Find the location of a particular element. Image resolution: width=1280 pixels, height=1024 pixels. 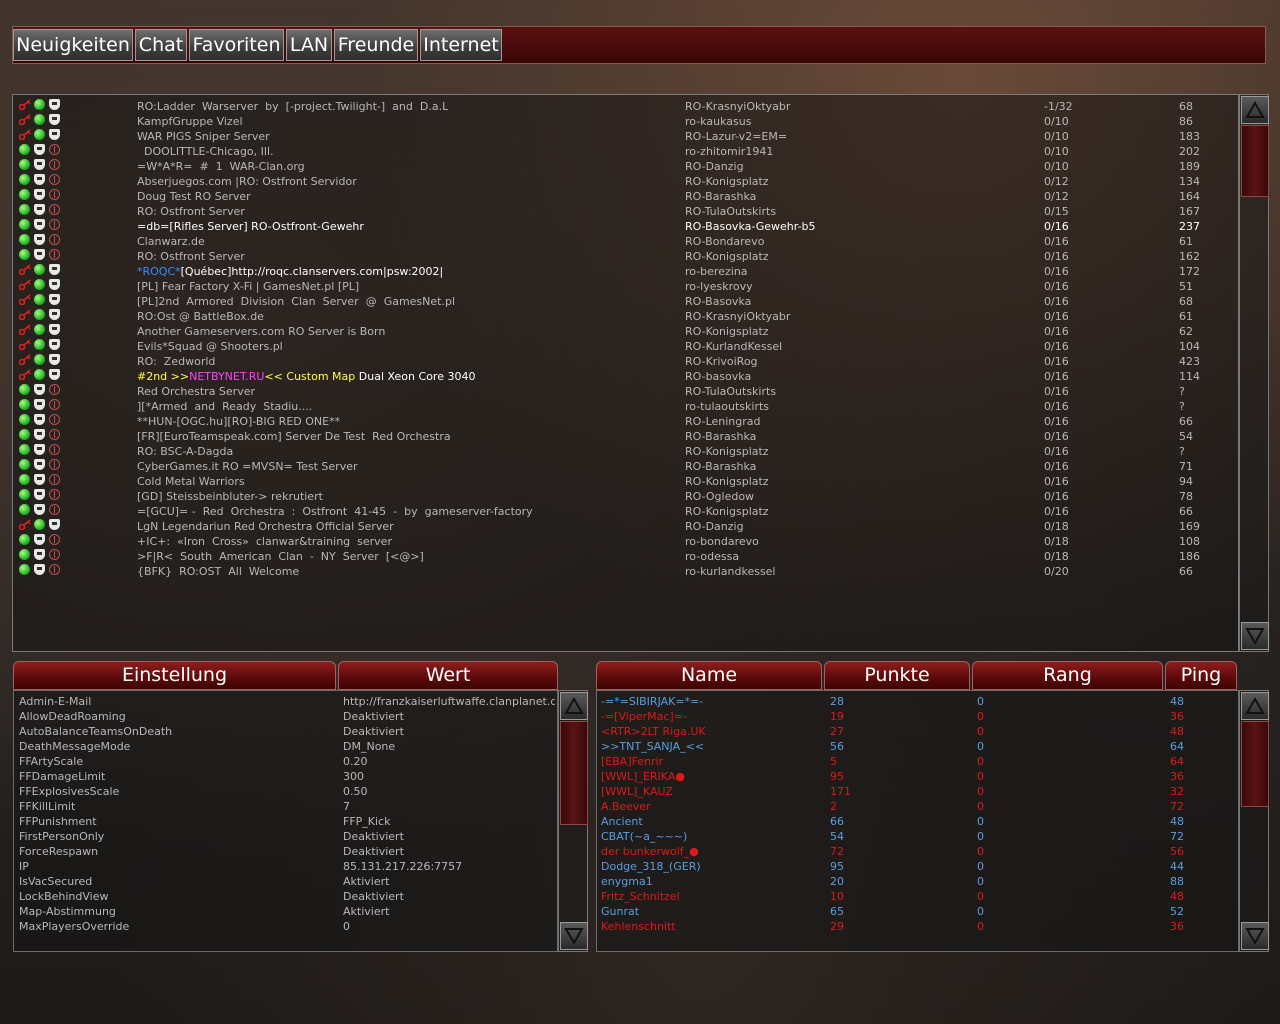

player-row: Ancient 66 0 48 is located at coordinates (917, 821).